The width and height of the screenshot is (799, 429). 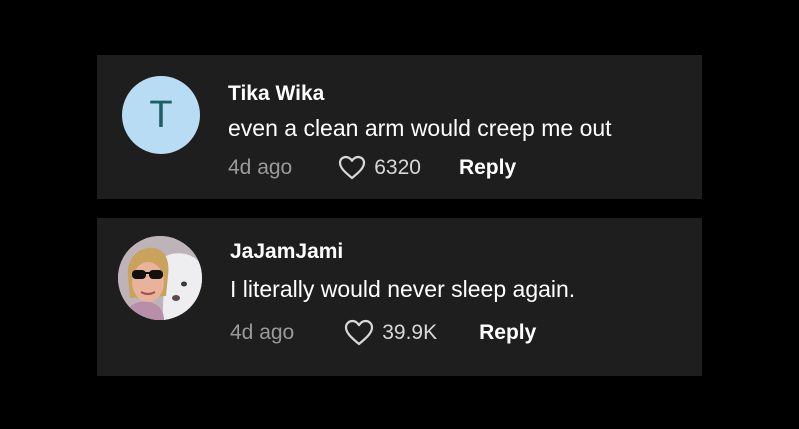 I want to click on comment-text: even a clean arm would creep me out, so click(x=420, y=128).